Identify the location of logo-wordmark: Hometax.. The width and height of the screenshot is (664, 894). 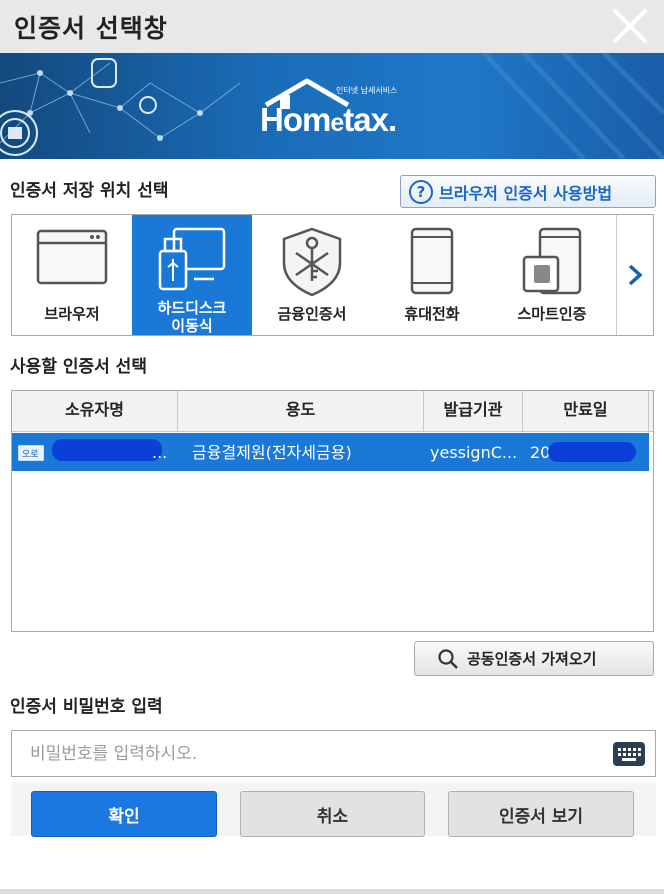
(328, 119).